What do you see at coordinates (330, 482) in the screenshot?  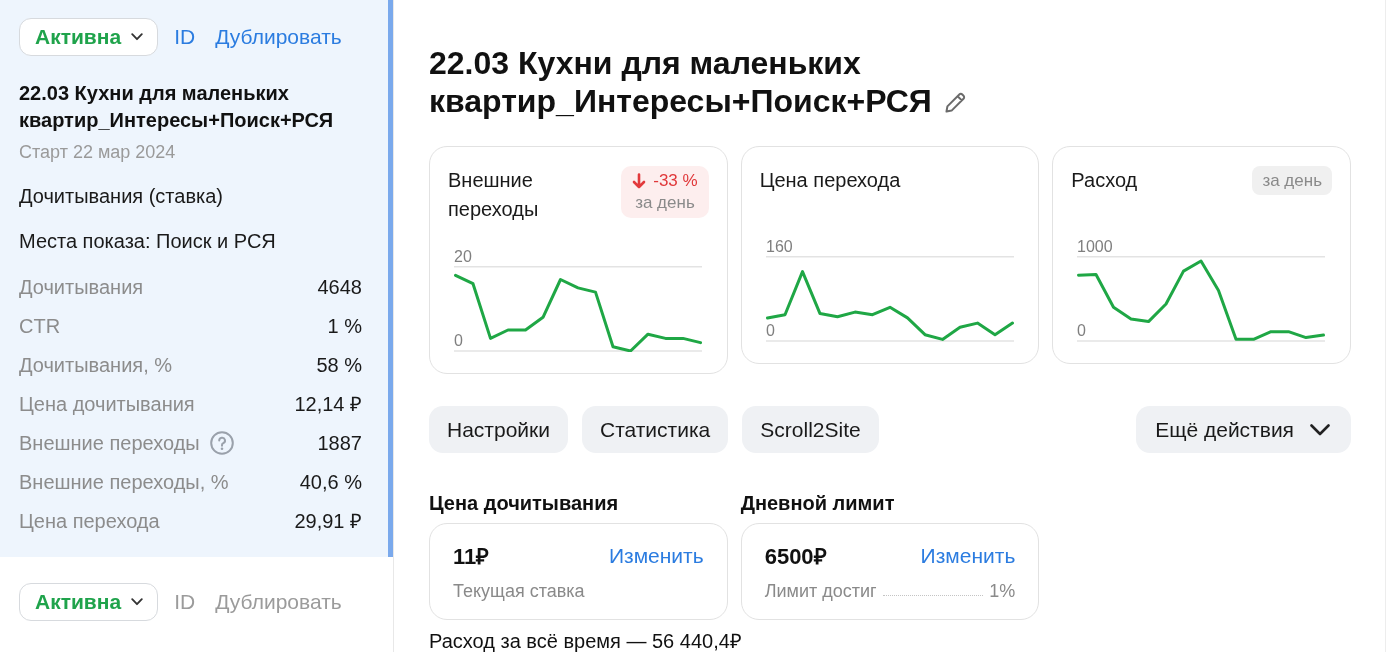 I see `metric-value: 40,6 %` at bounding box center [330, 482].